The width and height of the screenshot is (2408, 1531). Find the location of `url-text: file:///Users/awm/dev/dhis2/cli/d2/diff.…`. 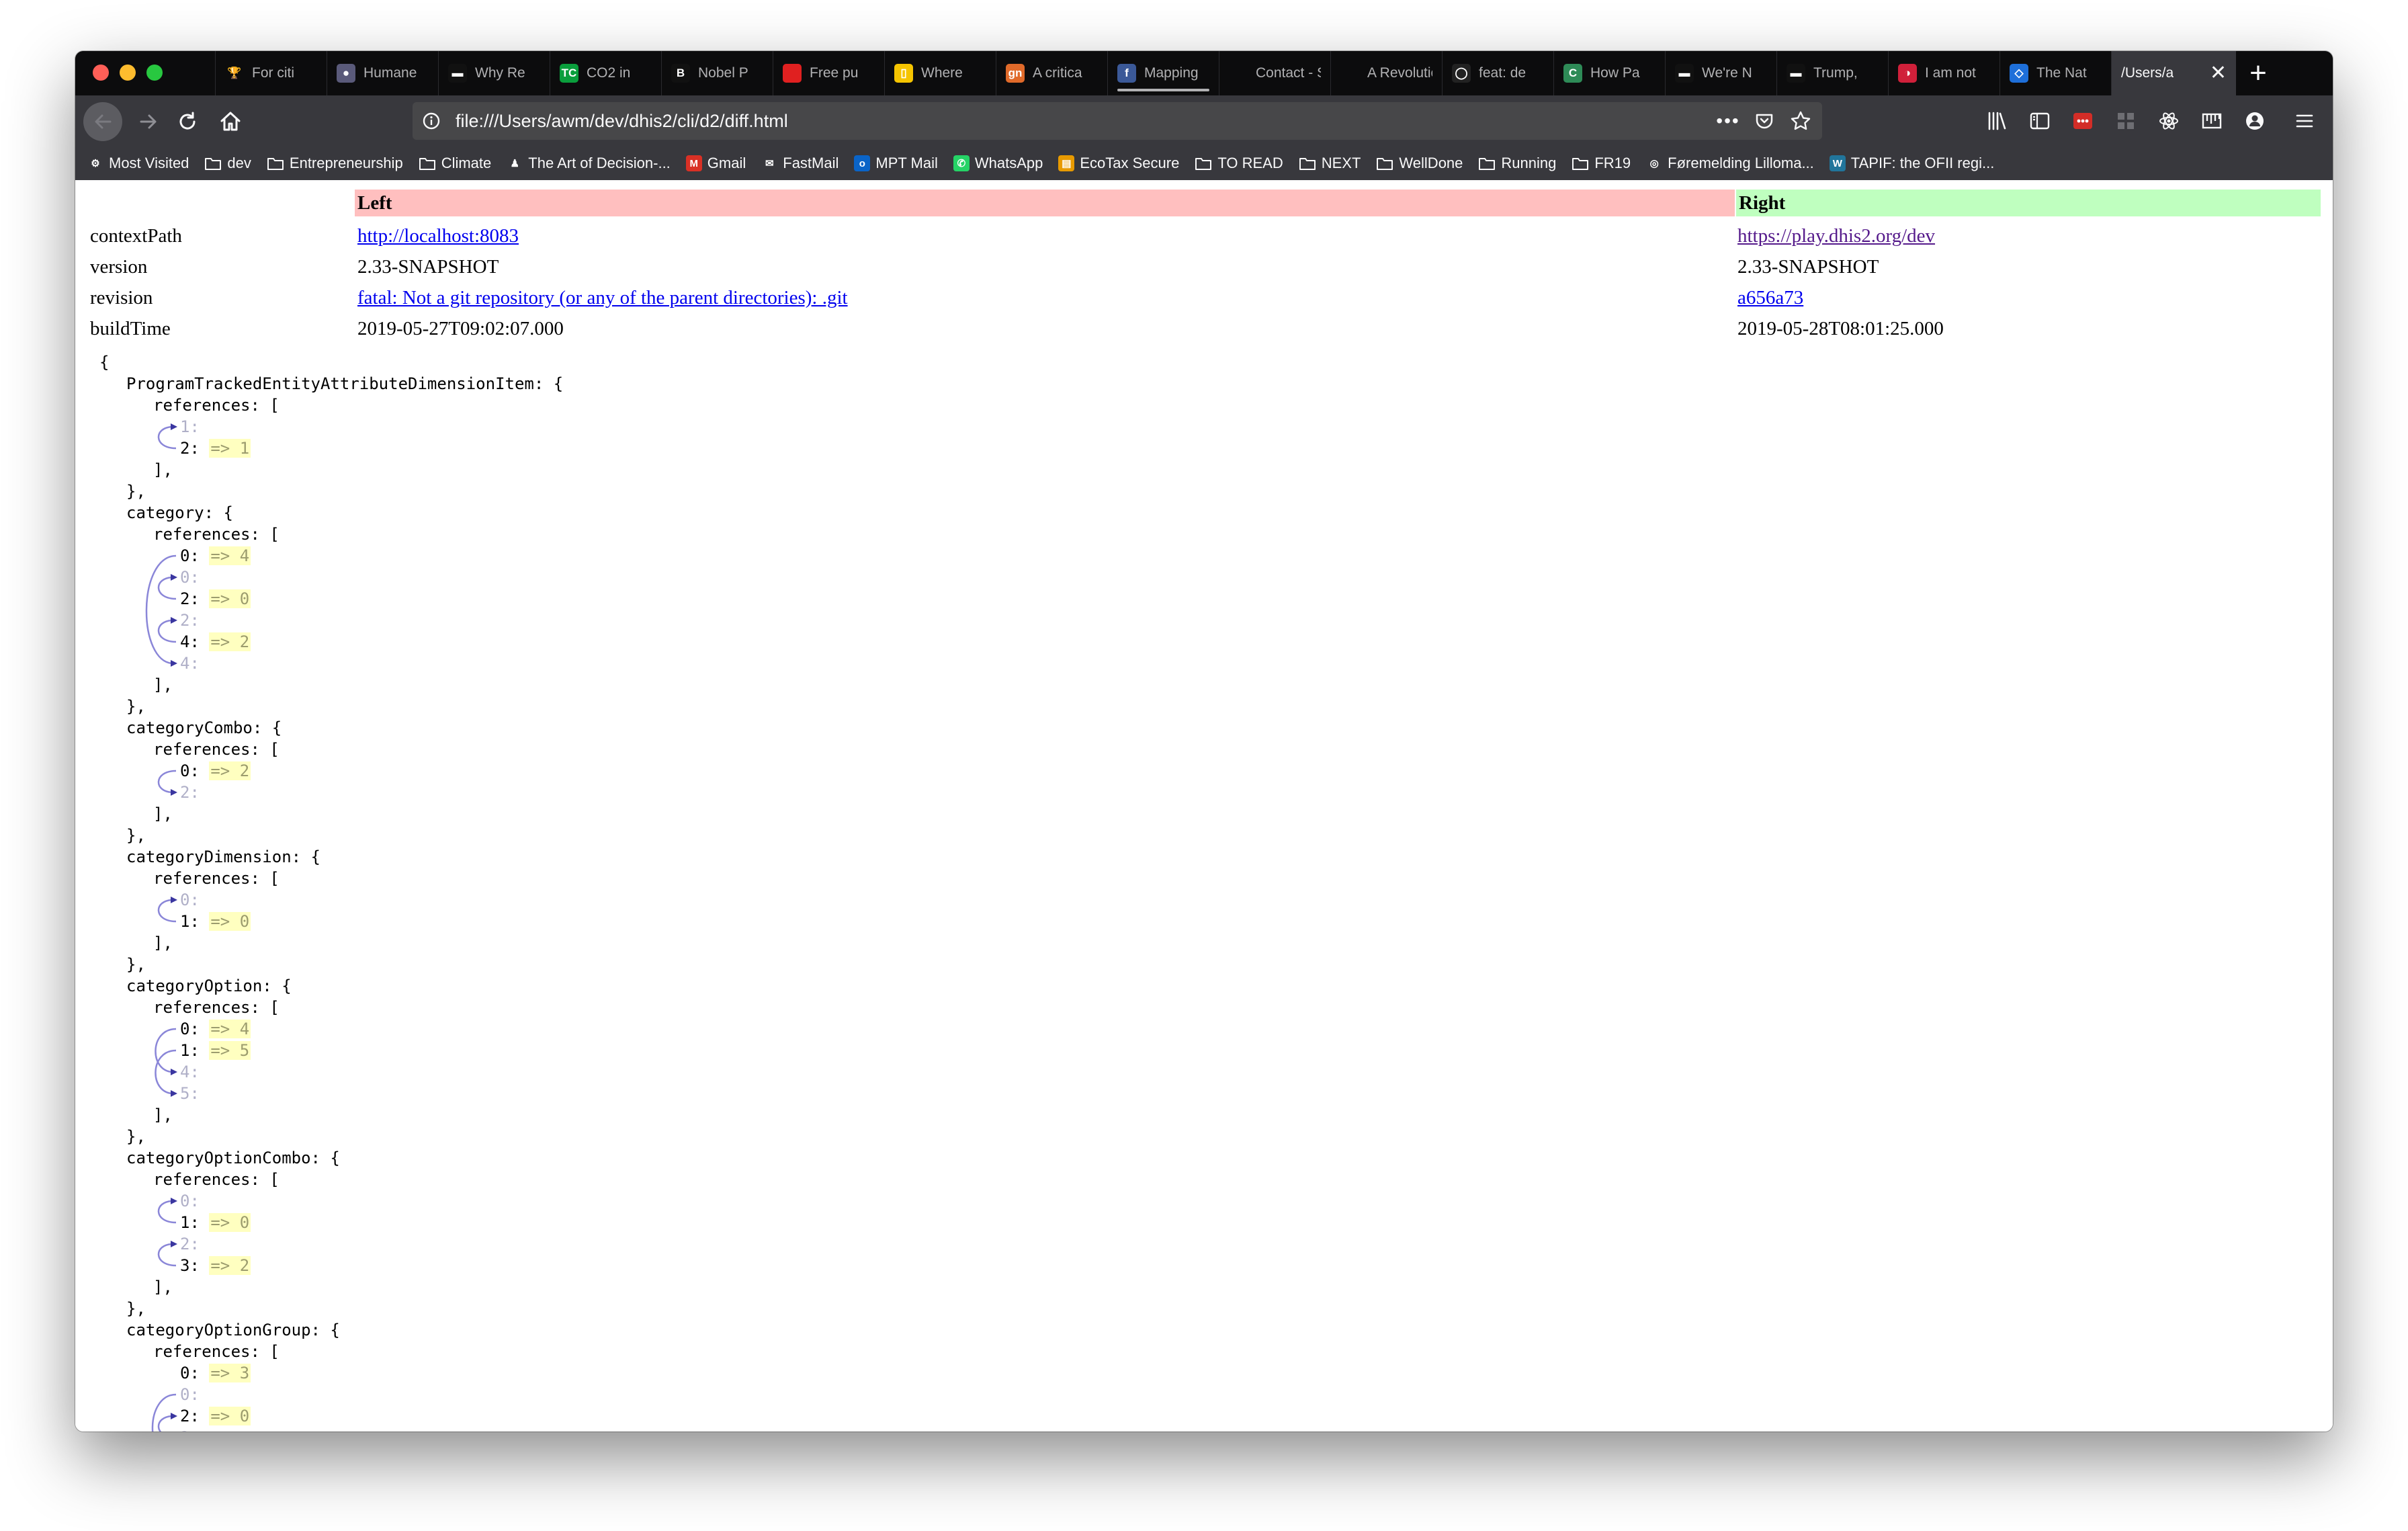

url-text: file:///Users/awm/dev/dhis2/cli/d2/diff.… is located at coordinates (622, 121).